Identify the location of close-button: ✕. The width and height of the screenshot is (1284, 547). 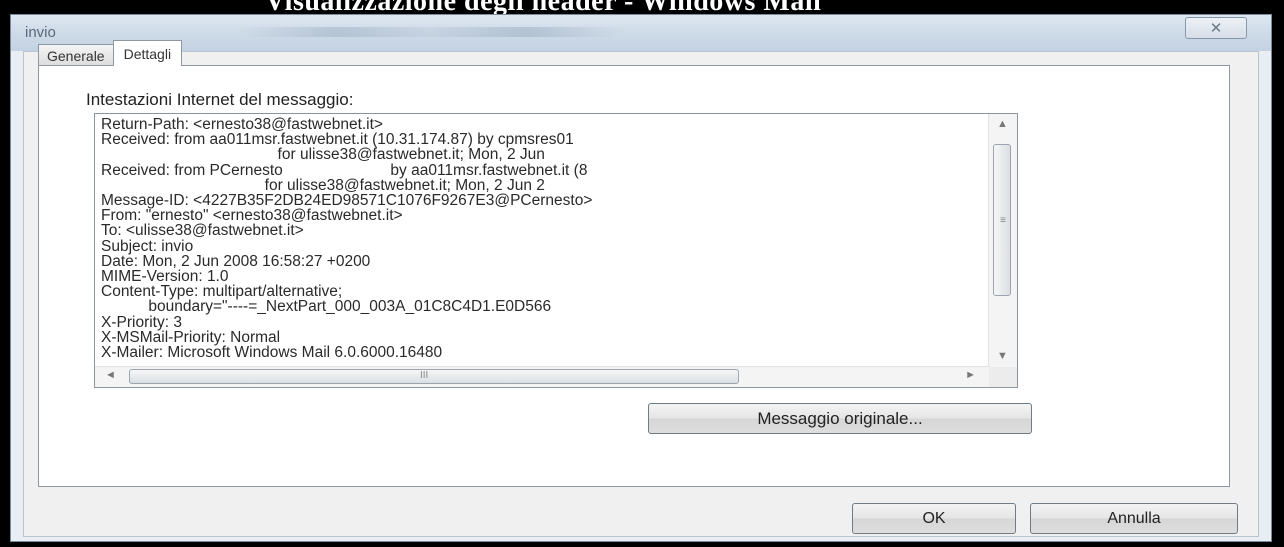
(1216, 28).